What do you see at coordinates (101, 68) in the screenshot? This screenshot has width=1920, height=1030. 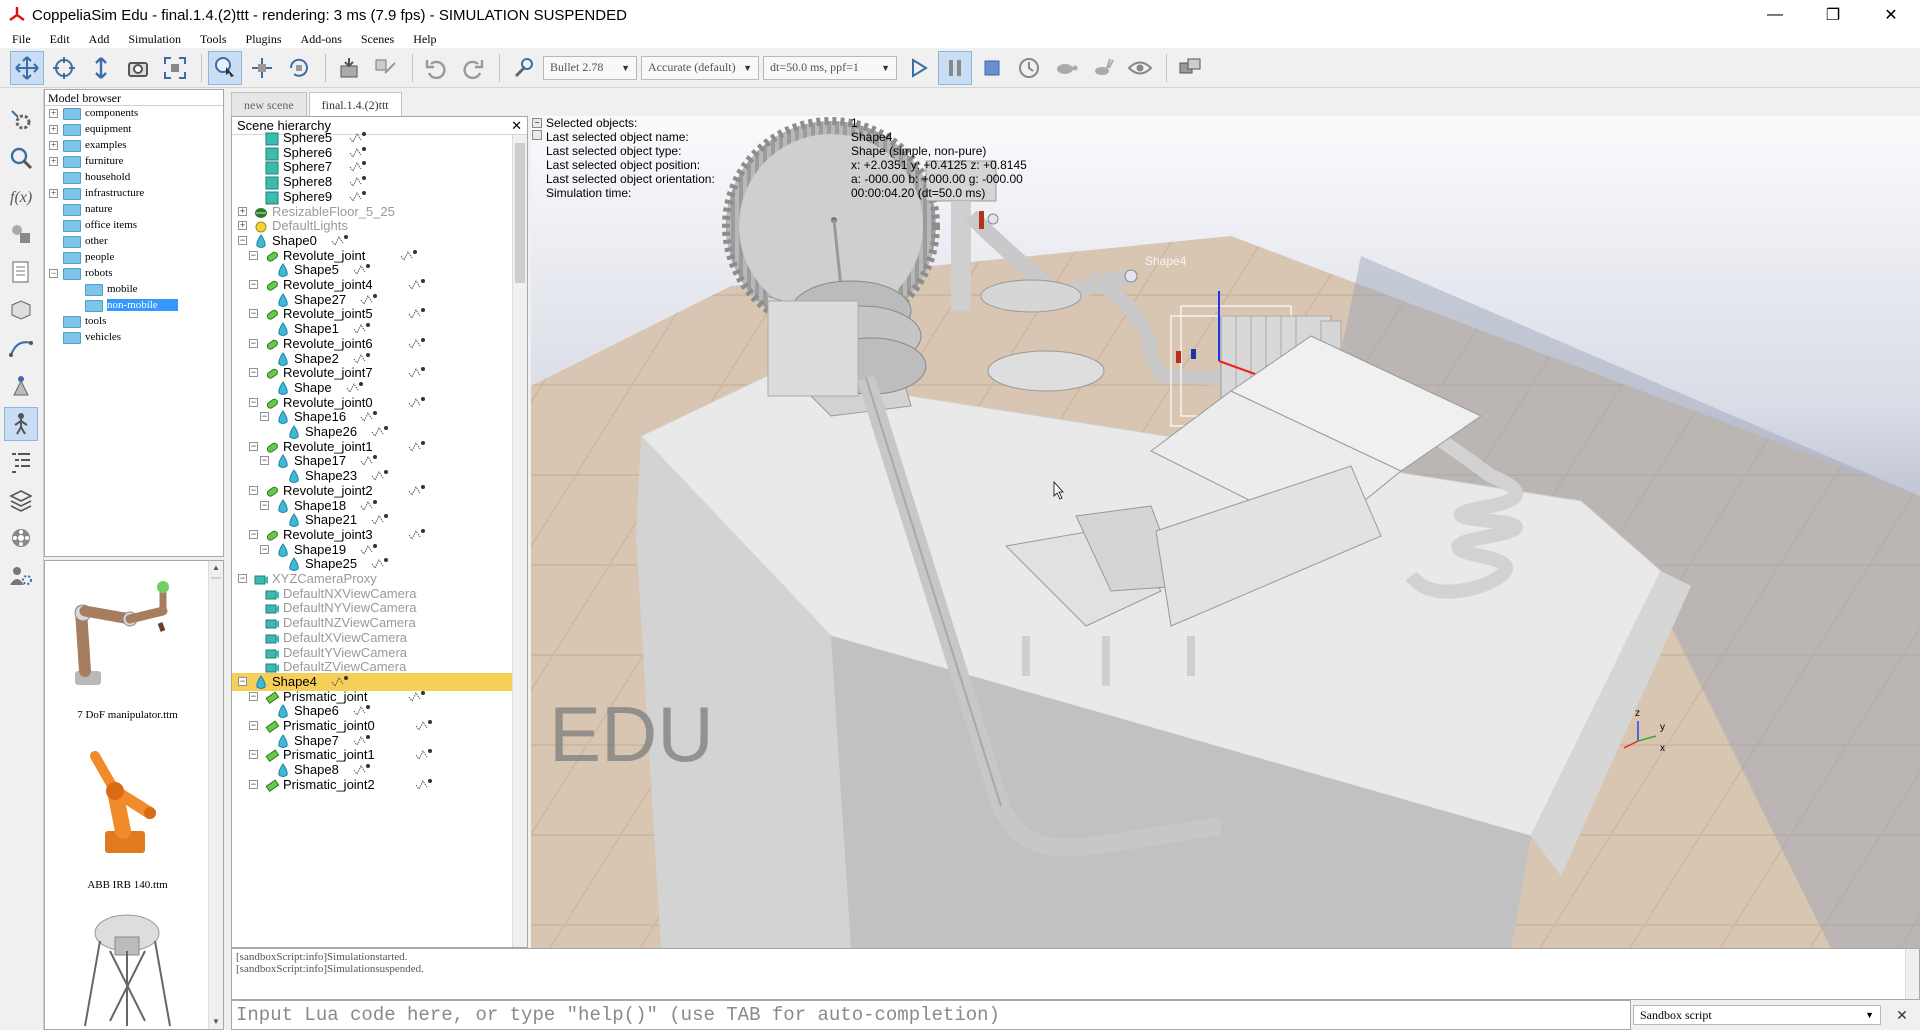 I see `camera-shift-button` at bounding box center [101, 68].